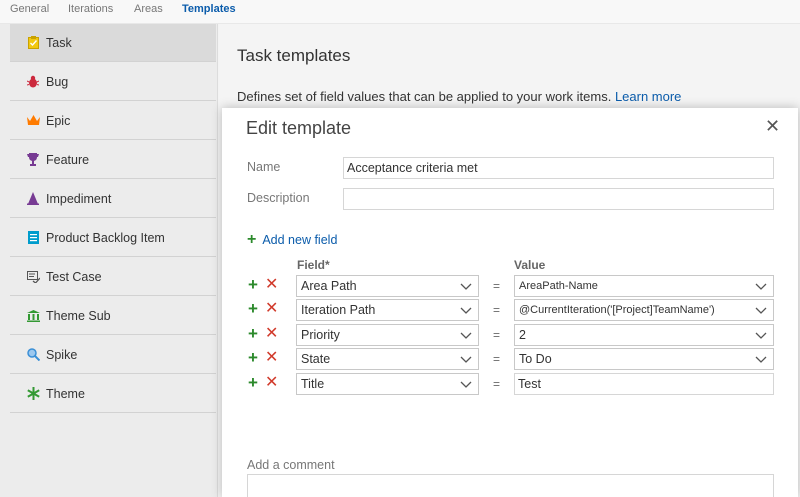  What do you see at coordinates (105, 237) in the screenshot?
I see `sidebar-item-label: Product Backlog Item` at bounding box center [105, 237].